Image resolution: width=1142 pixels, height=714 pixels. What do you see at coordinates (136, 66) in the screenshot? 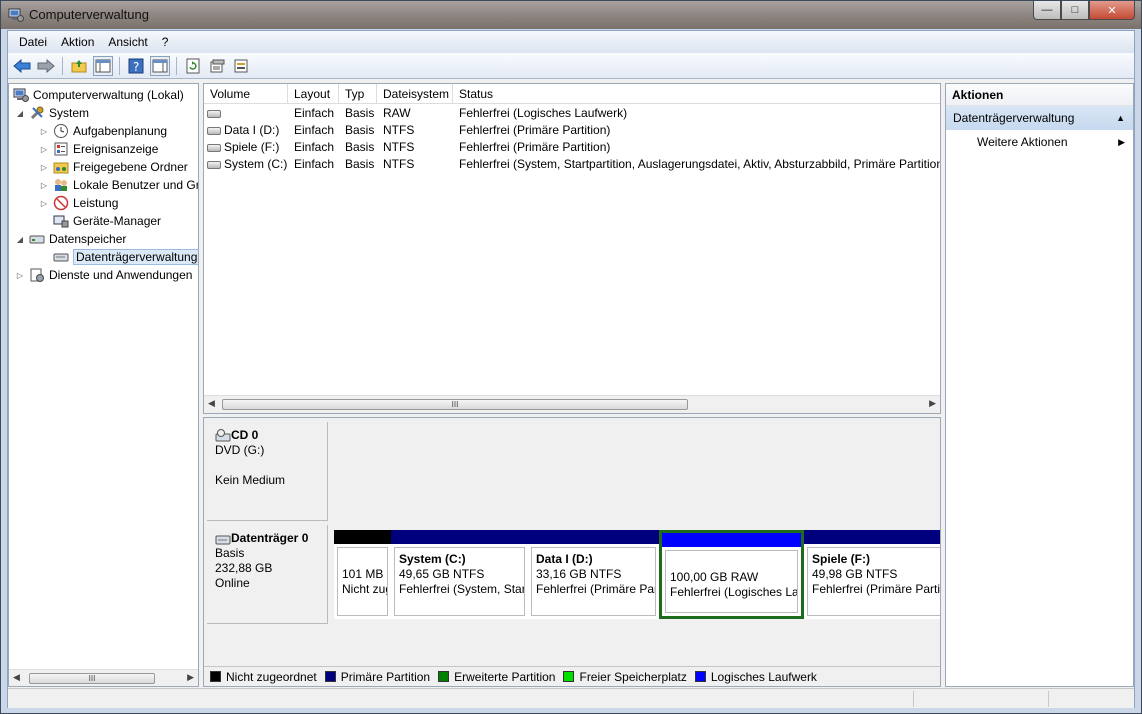
I see `help-button: ?` at bounding box center [136, 66].